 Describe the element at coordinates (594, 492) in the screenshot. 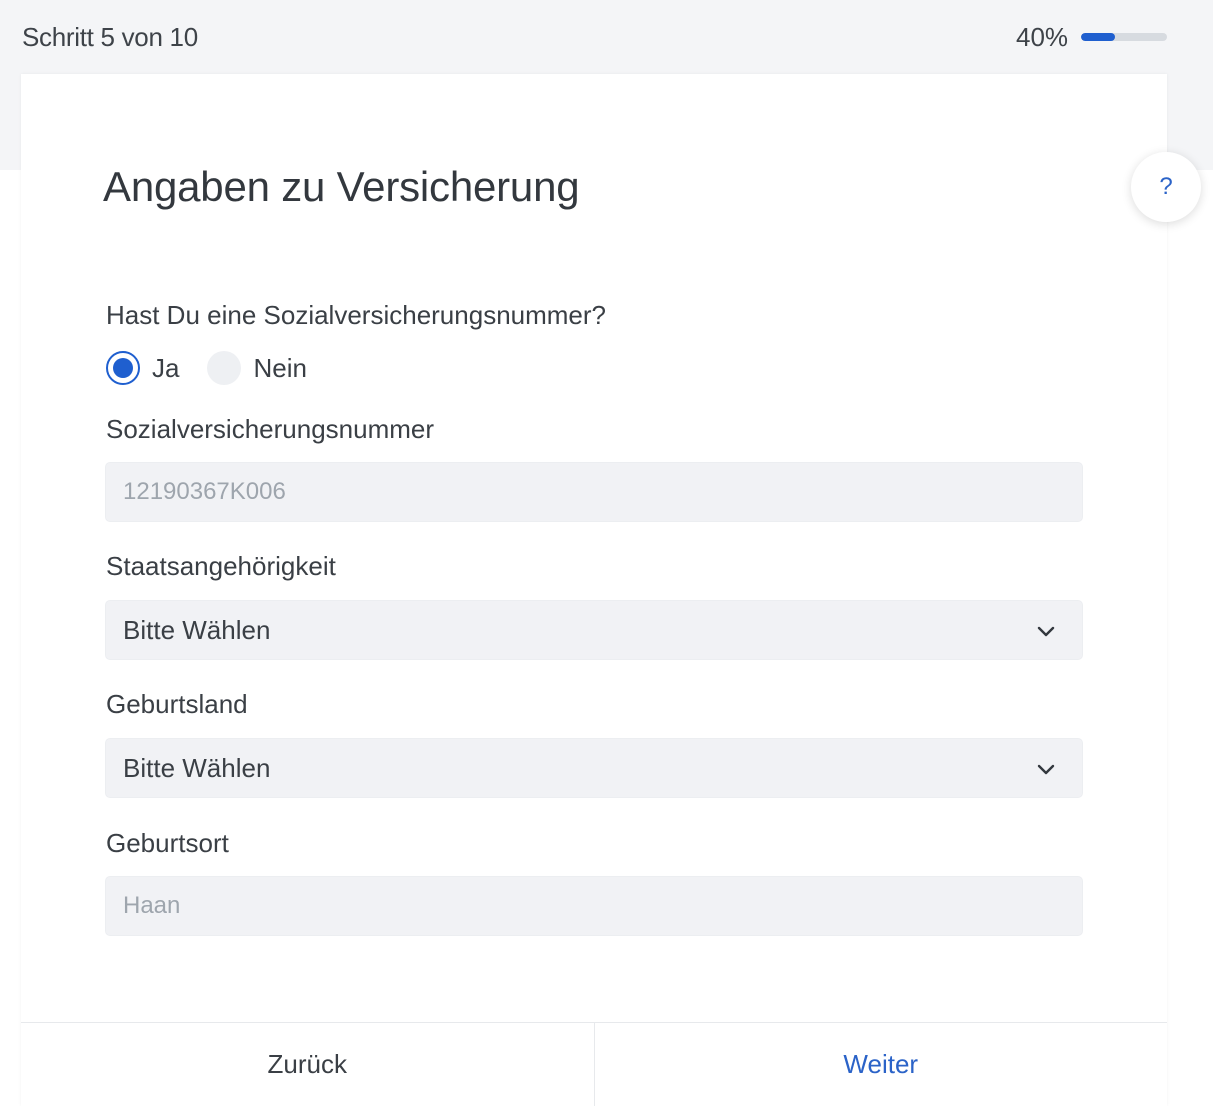

I see `sv-number-field: 12190367K006` at that location.